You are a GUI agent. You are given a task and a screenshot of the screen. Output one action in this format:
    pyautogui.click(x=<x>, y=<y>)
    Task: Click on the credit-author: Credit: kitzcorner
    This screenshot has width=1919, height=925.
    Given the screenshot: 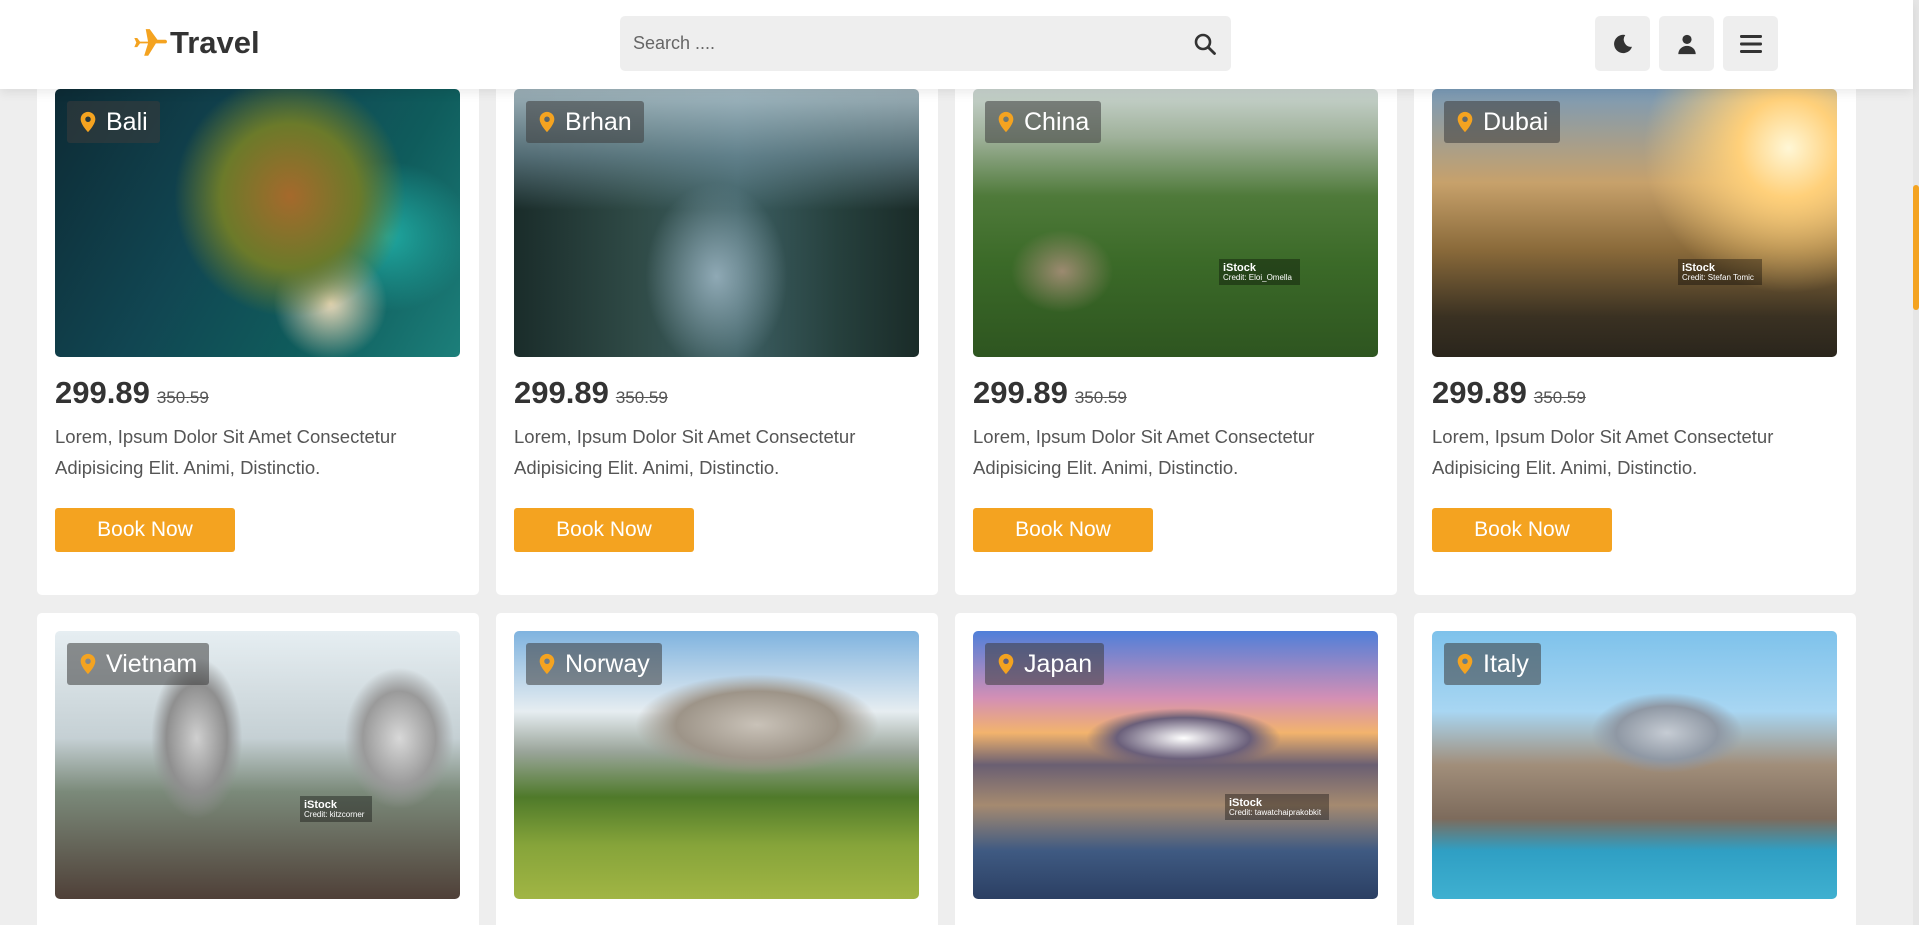 What is the action you would take?
    pyautogui.click(x=334, y=815)
    